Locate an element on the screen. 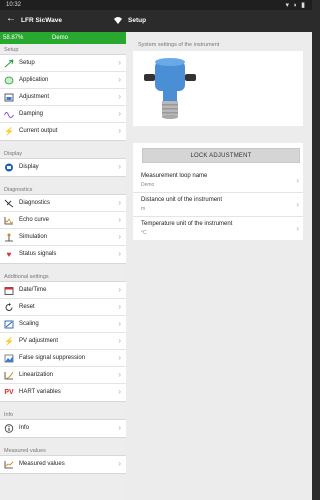 The image size is (320, 500). menu-item-scaling: Scaling › is located at coordinates (63, 324).